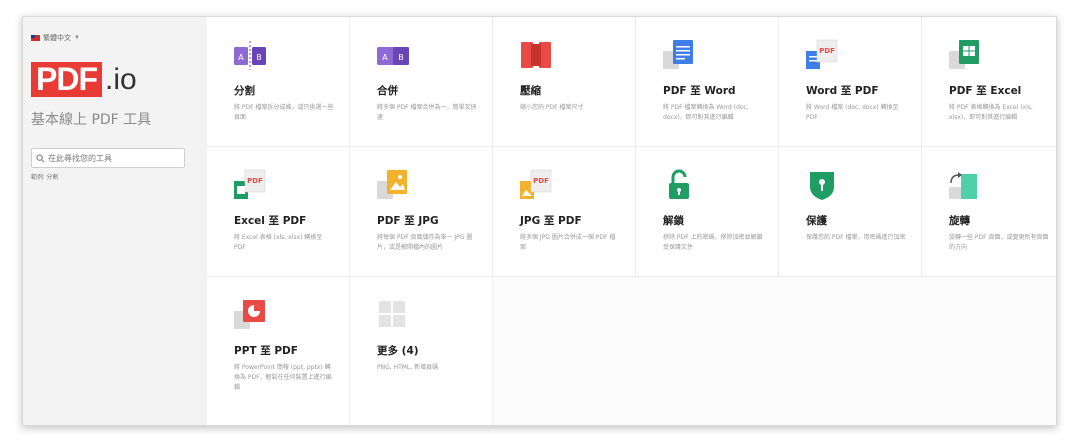 Image resolution: width=1080 pixels, height=443 pixels. I want to click on tool-protect: 保護 保護您的 PDF 檔案，用密碼進行加密, so click(850, 212).